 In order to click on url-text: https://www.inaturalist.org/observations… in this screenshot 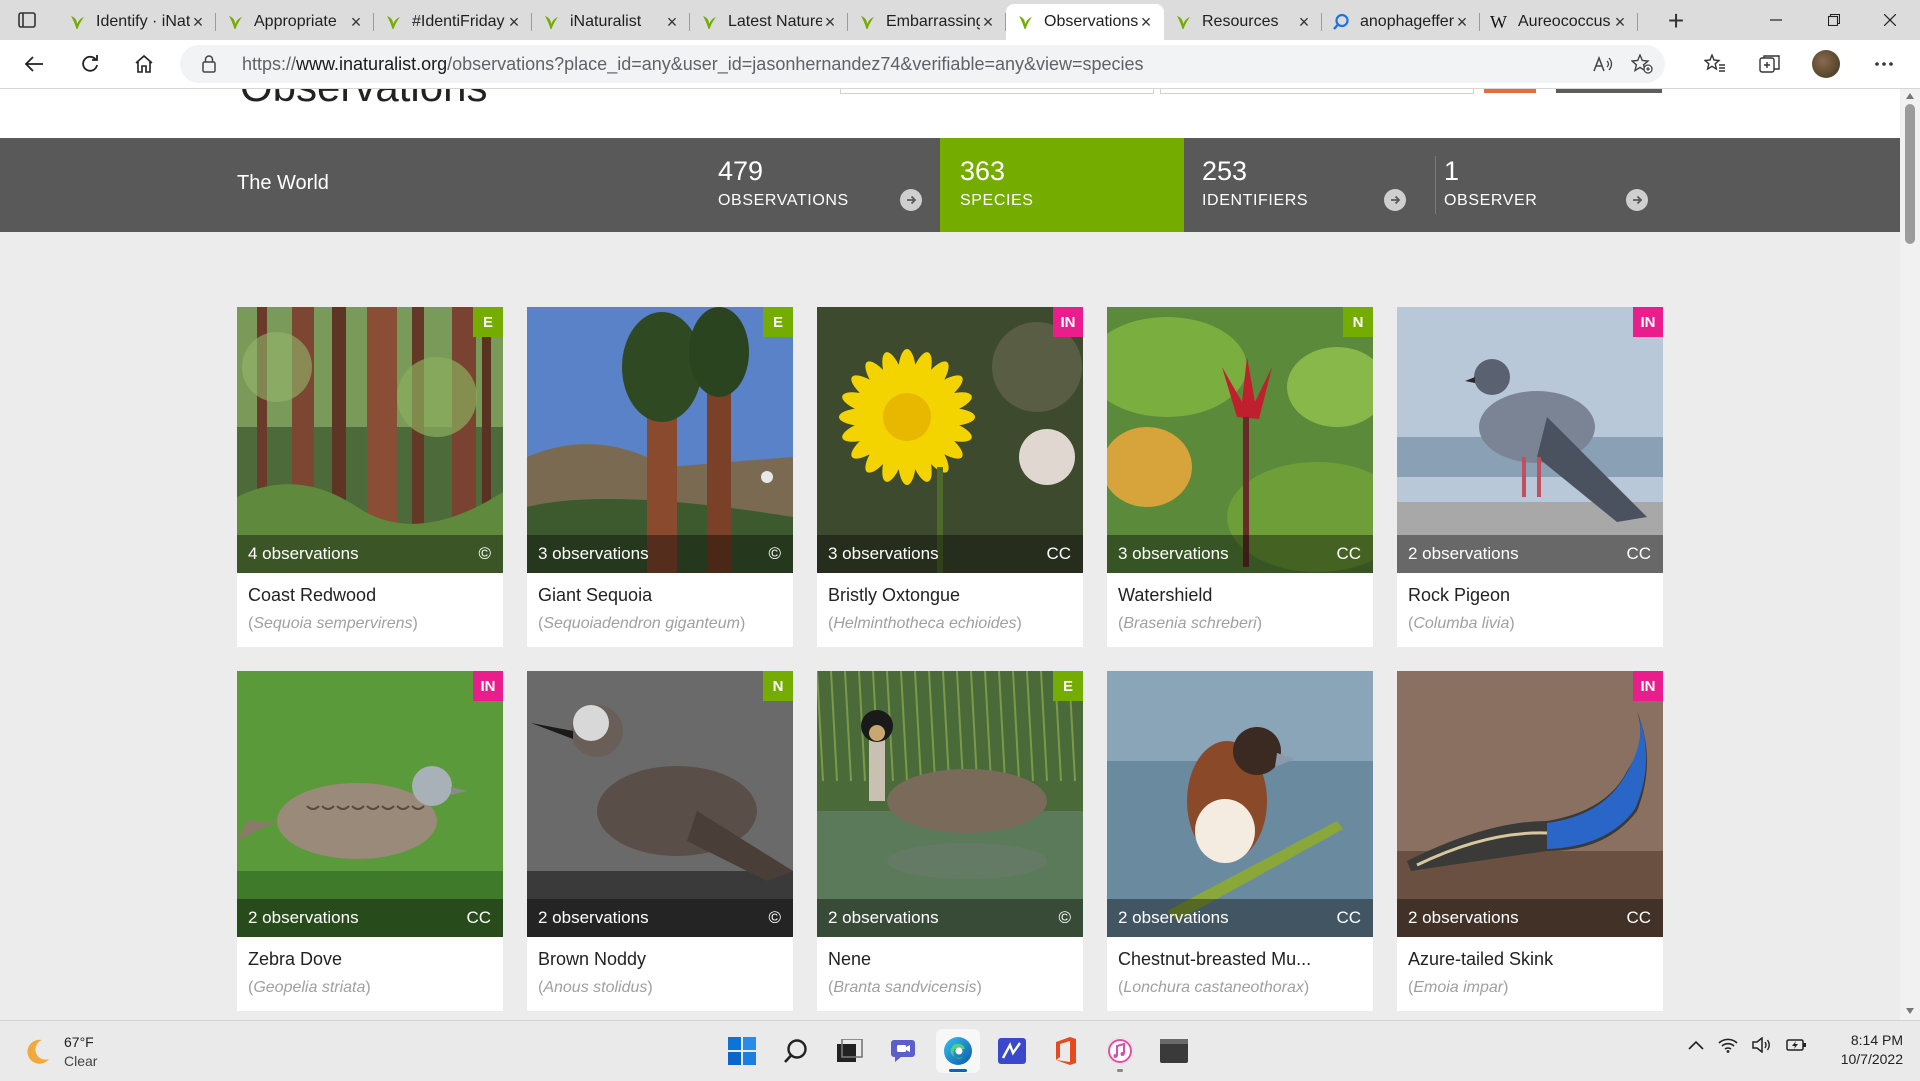, I will do `click(693, 64)`.